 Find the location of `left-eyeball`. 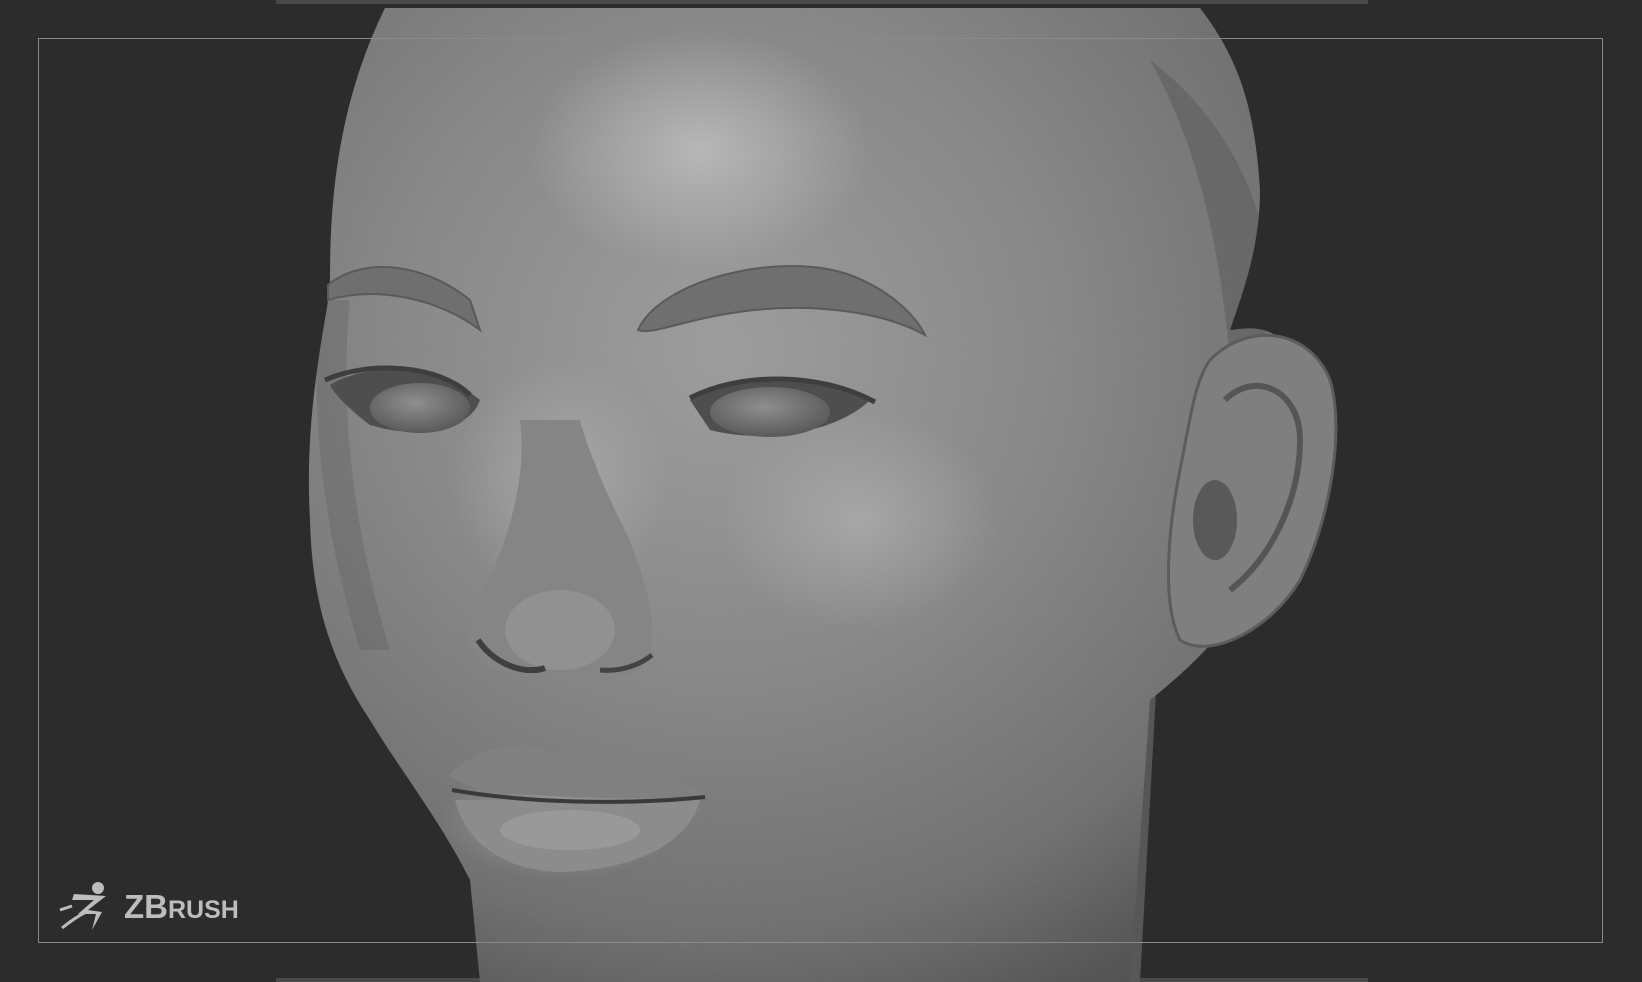

left-eyeball is located at coordinates (420, 408).